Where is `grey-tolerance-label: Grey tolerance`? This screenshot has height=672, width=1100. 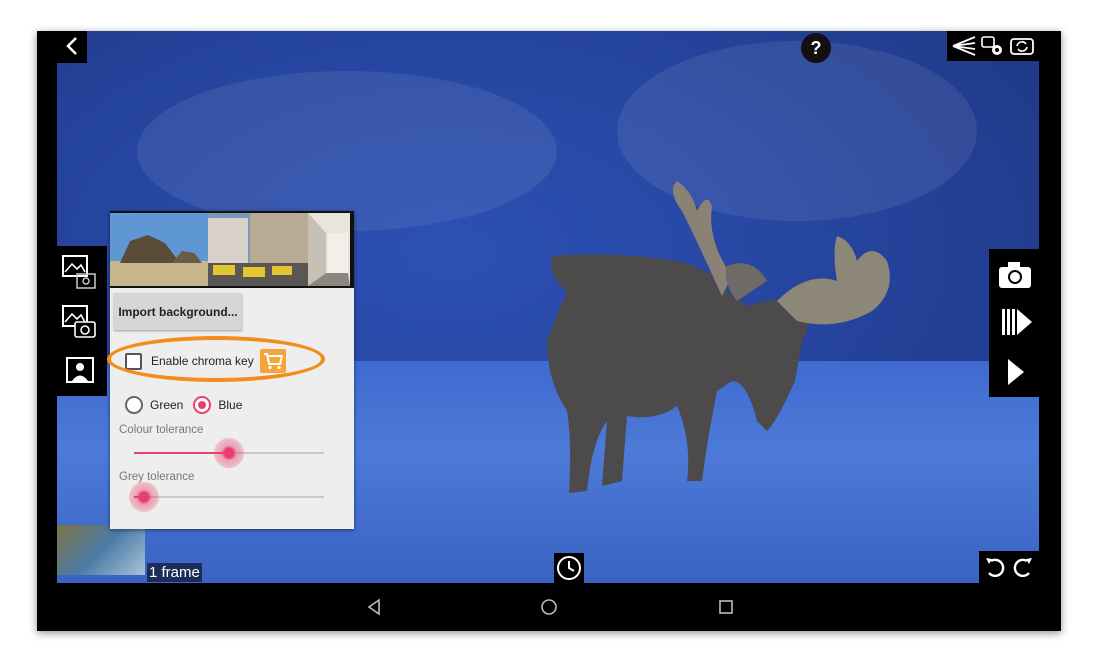 grey-tolerance-label: Grey tolerance is located at coordinates (157, 477).